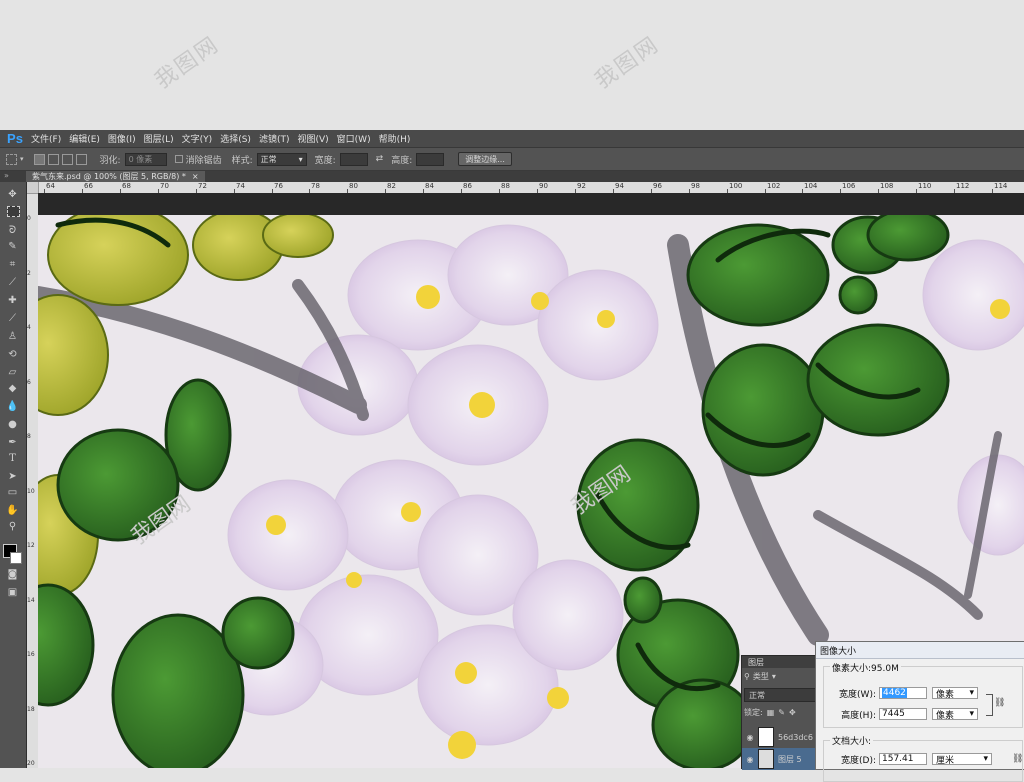  Describe the element at coordinates (627, 63) in the screenshot. I see `watermark: 我图网` at that location.